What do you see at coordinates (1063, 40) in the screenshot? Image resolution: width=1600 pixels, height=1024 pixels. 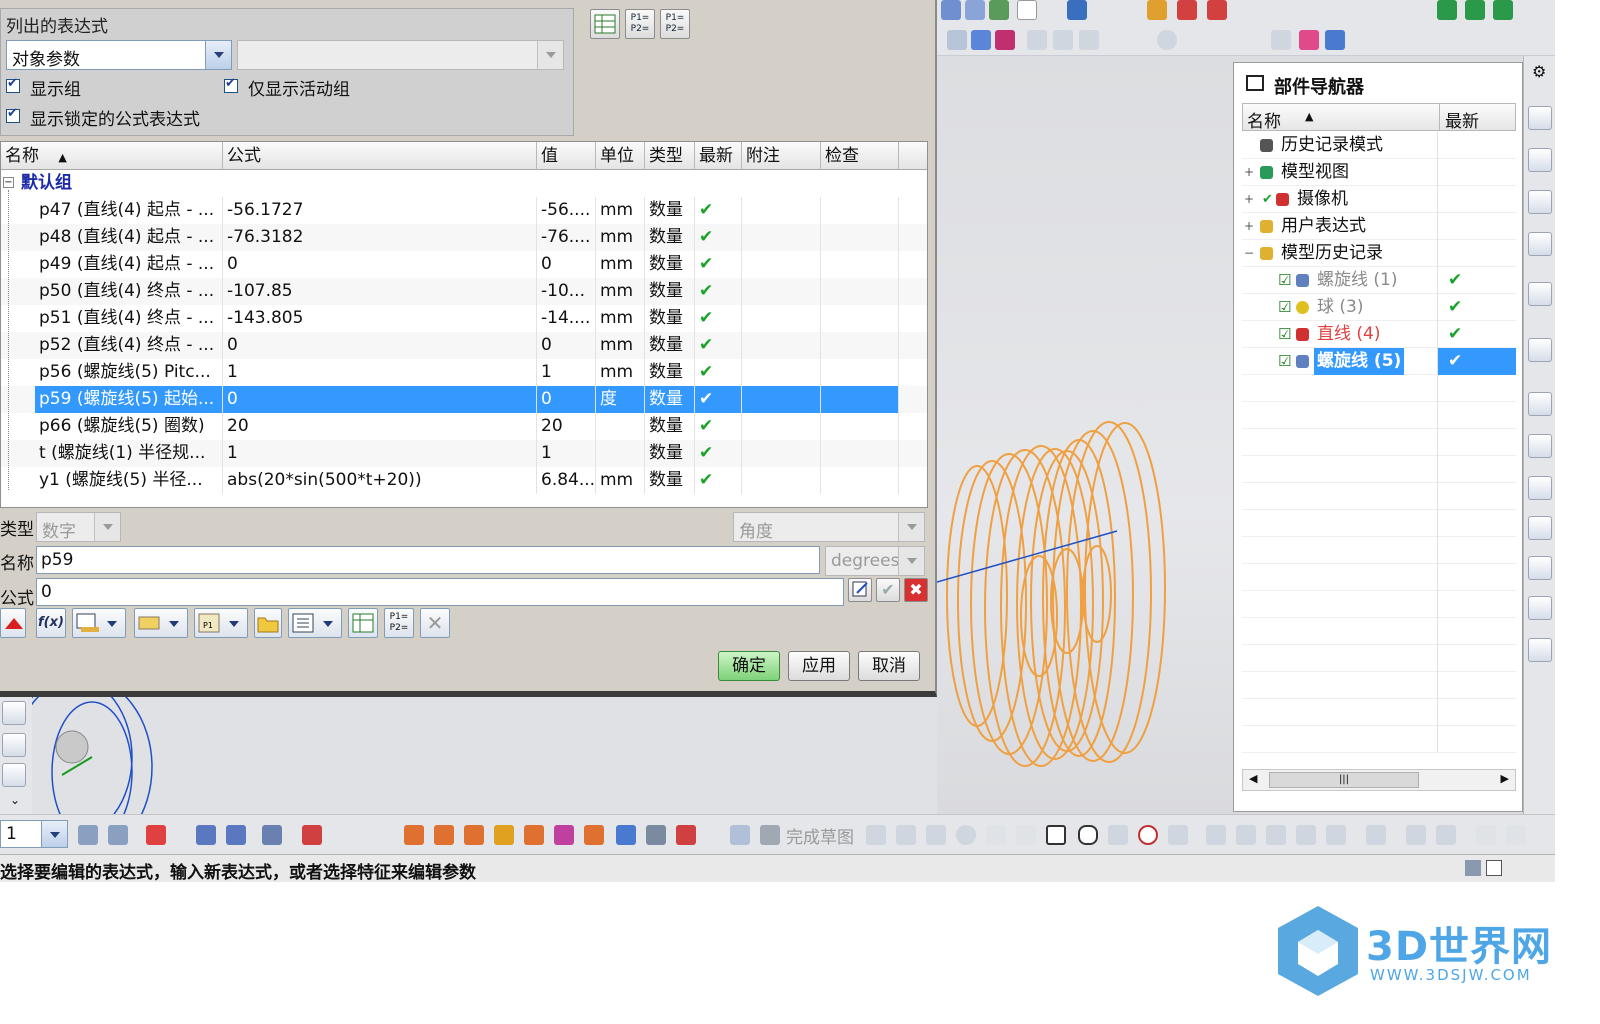 I see `arc-tool-icon` at bounding box center [1063, 40].